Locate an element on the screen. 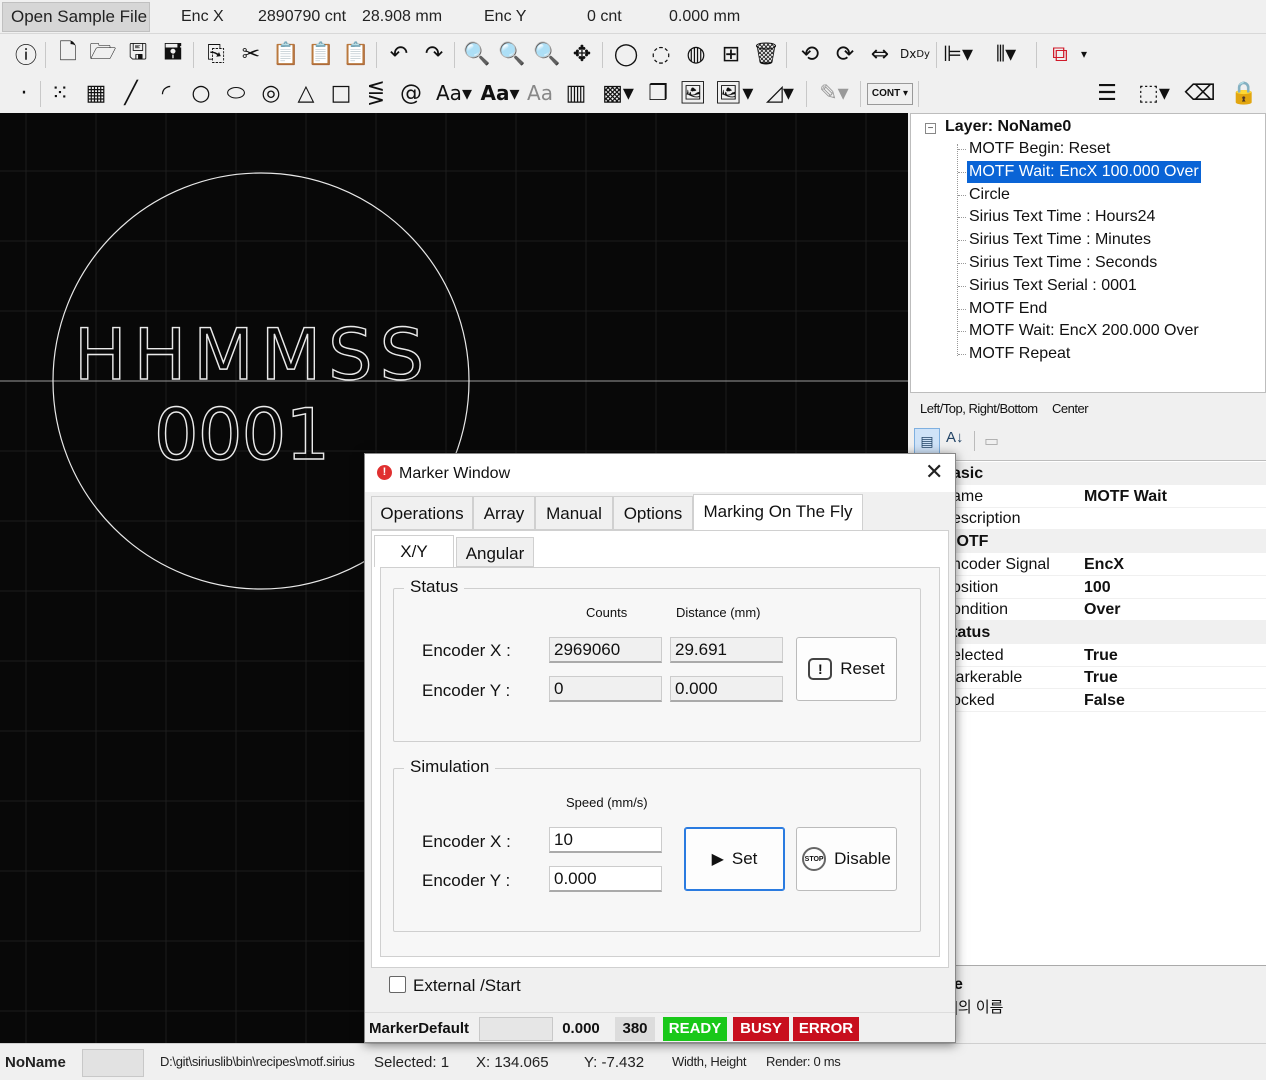  property-row: osition 100 is located at coordinates (1088, 587).